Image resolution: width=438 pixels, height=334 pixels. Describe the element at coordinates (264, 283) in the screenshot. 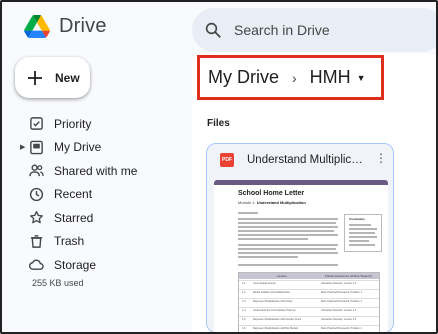

I see `table-cell-lesson: Count Equal Groups` at that location.